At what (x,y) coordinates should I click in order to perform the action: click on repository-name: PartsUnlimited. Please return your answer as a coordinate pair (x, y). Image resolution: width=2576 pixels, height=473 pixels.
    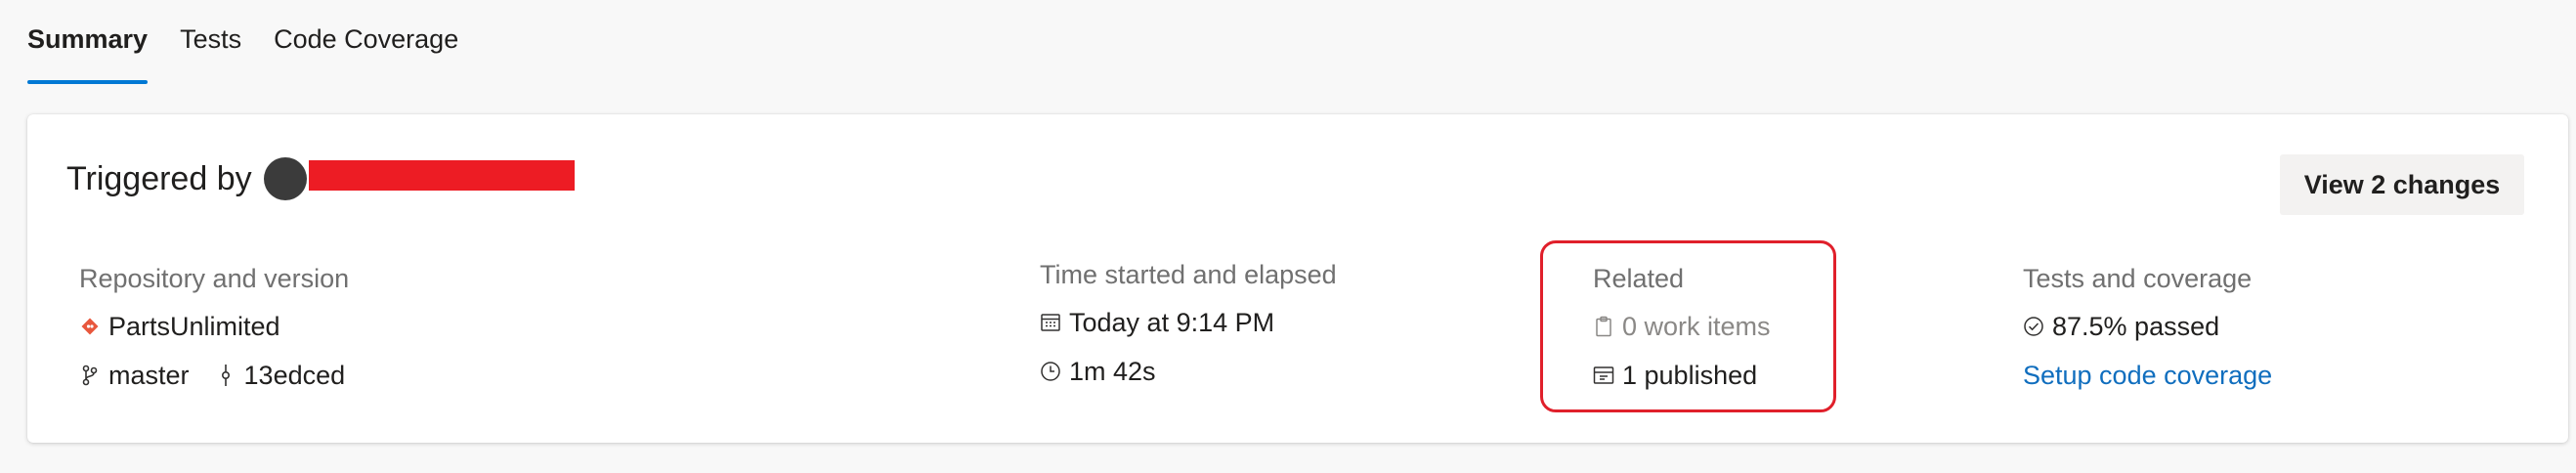
    Looking at the image, I should click on (194, 327).